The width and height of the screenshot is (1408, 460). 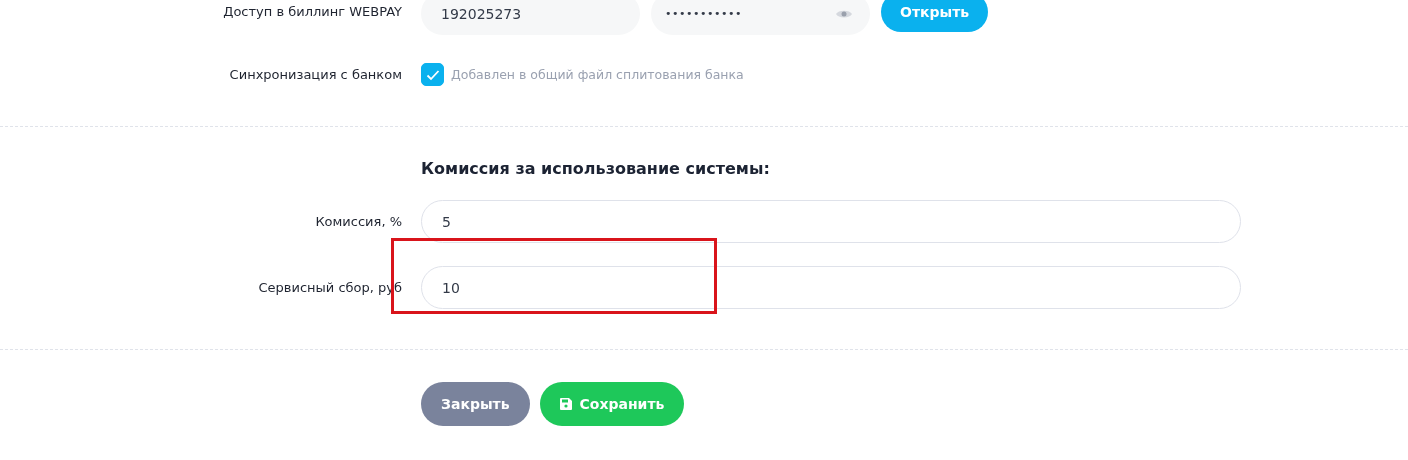 I want to click on login-field: 192025273, so click(x=530, y=17).